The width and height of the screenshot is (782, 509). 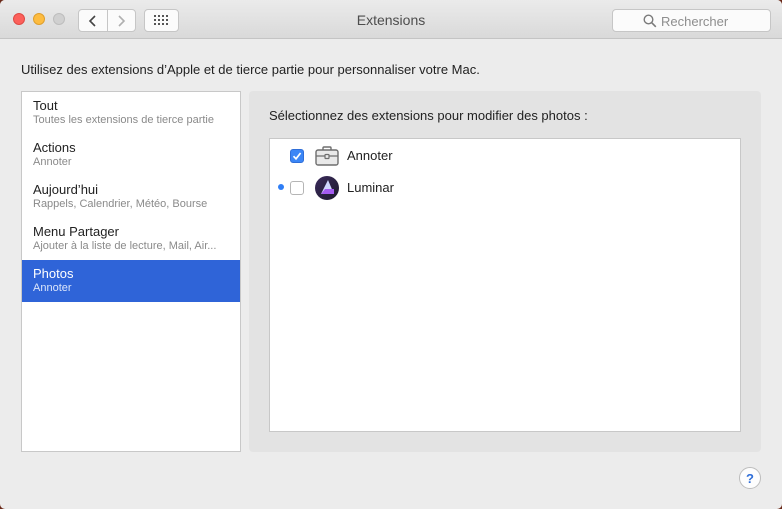 I want to click on sidebar-item-actions: Actions Annoter, so click(x=131, y=155).